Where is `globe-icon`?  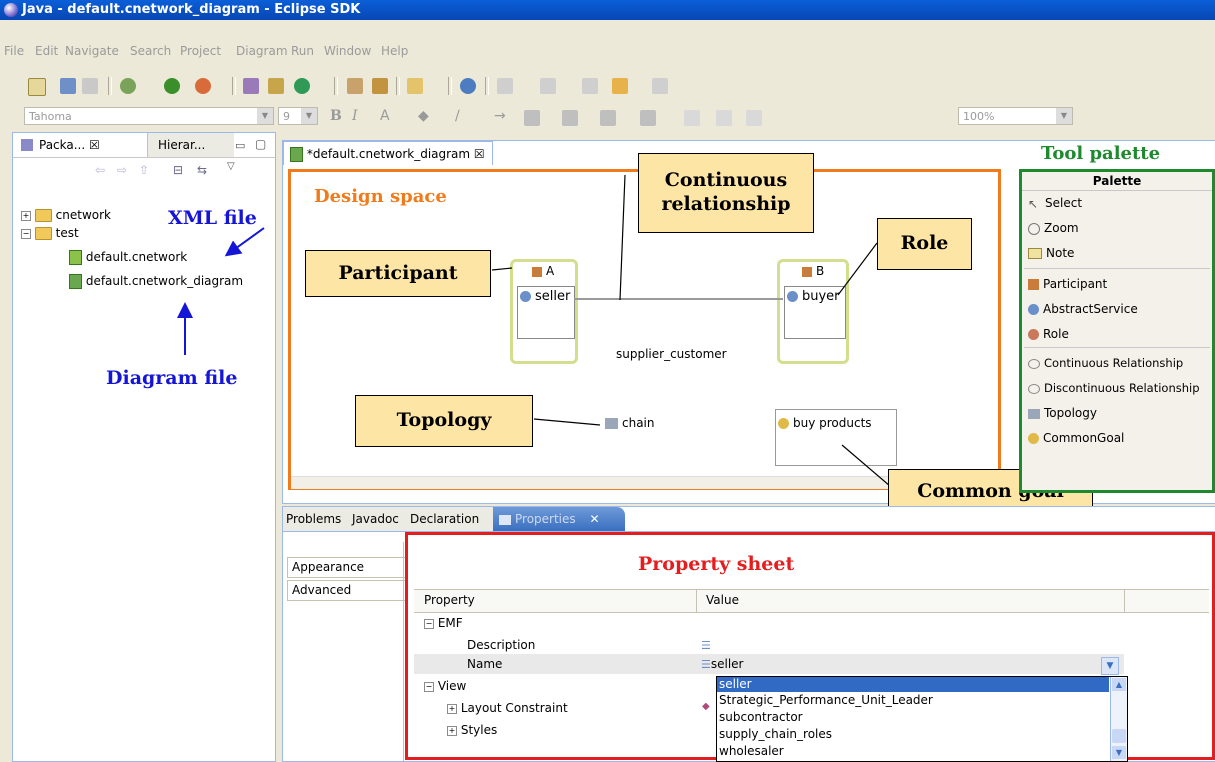 globe-icon is located at coordinates (468, 86).